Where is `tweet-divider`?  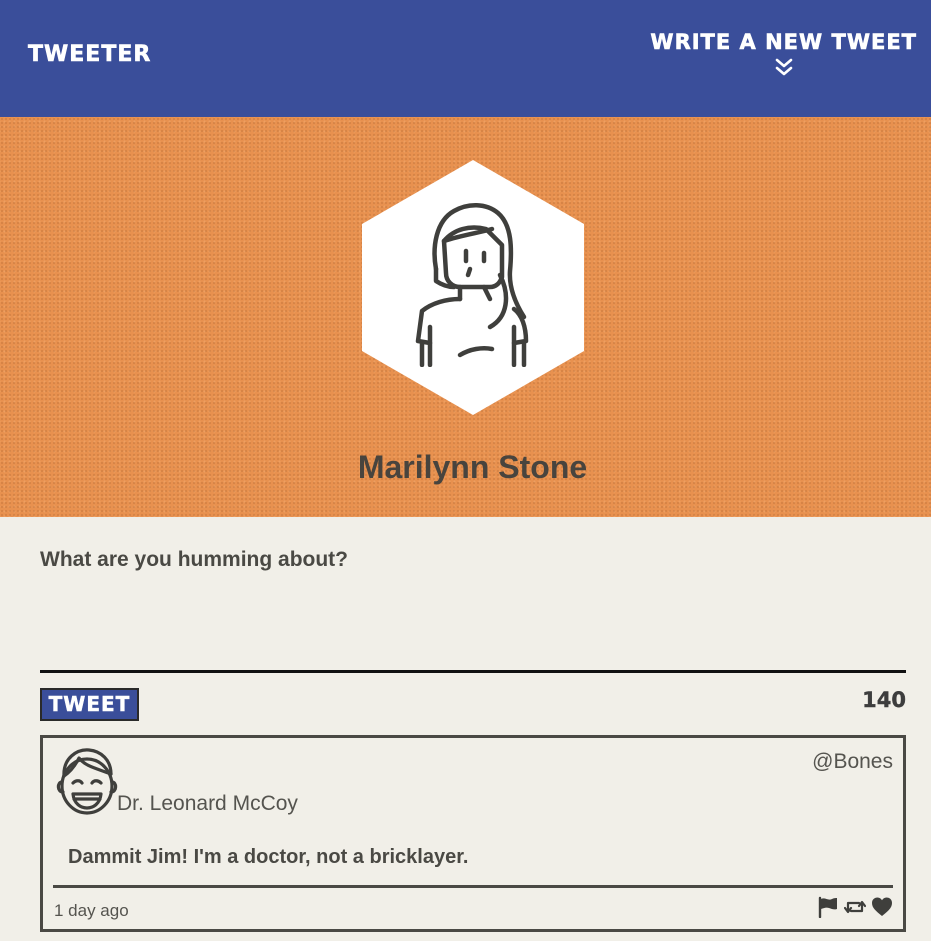
tweet-divider is located at coordinates (473, 886).